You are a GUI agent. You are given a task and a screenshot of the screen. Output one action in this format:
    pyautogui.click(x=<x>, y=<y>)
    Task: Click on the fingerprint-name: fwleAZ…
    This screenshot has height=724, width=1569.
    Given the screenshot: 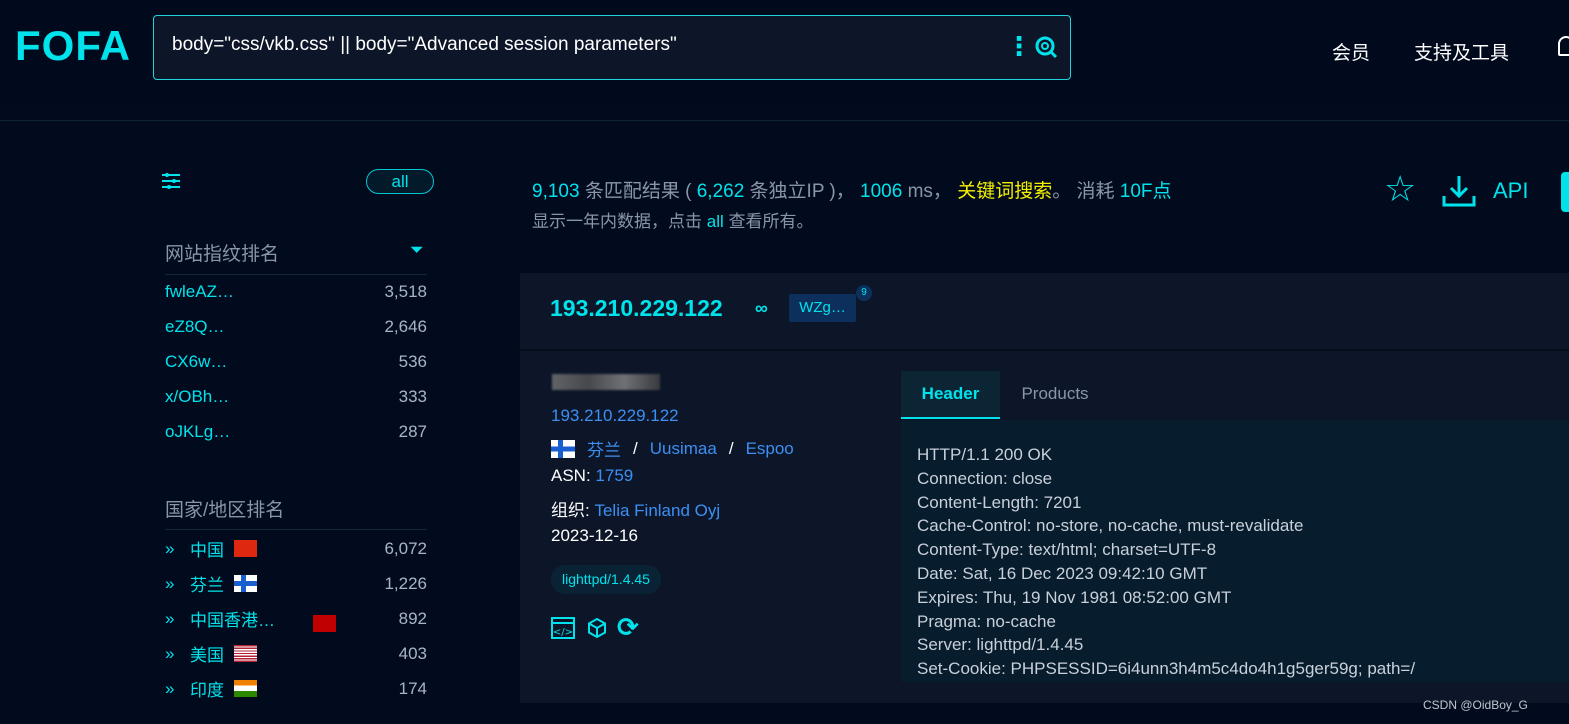 What is the action you would take?
    pyautogui.click(x=199, y=292)
    